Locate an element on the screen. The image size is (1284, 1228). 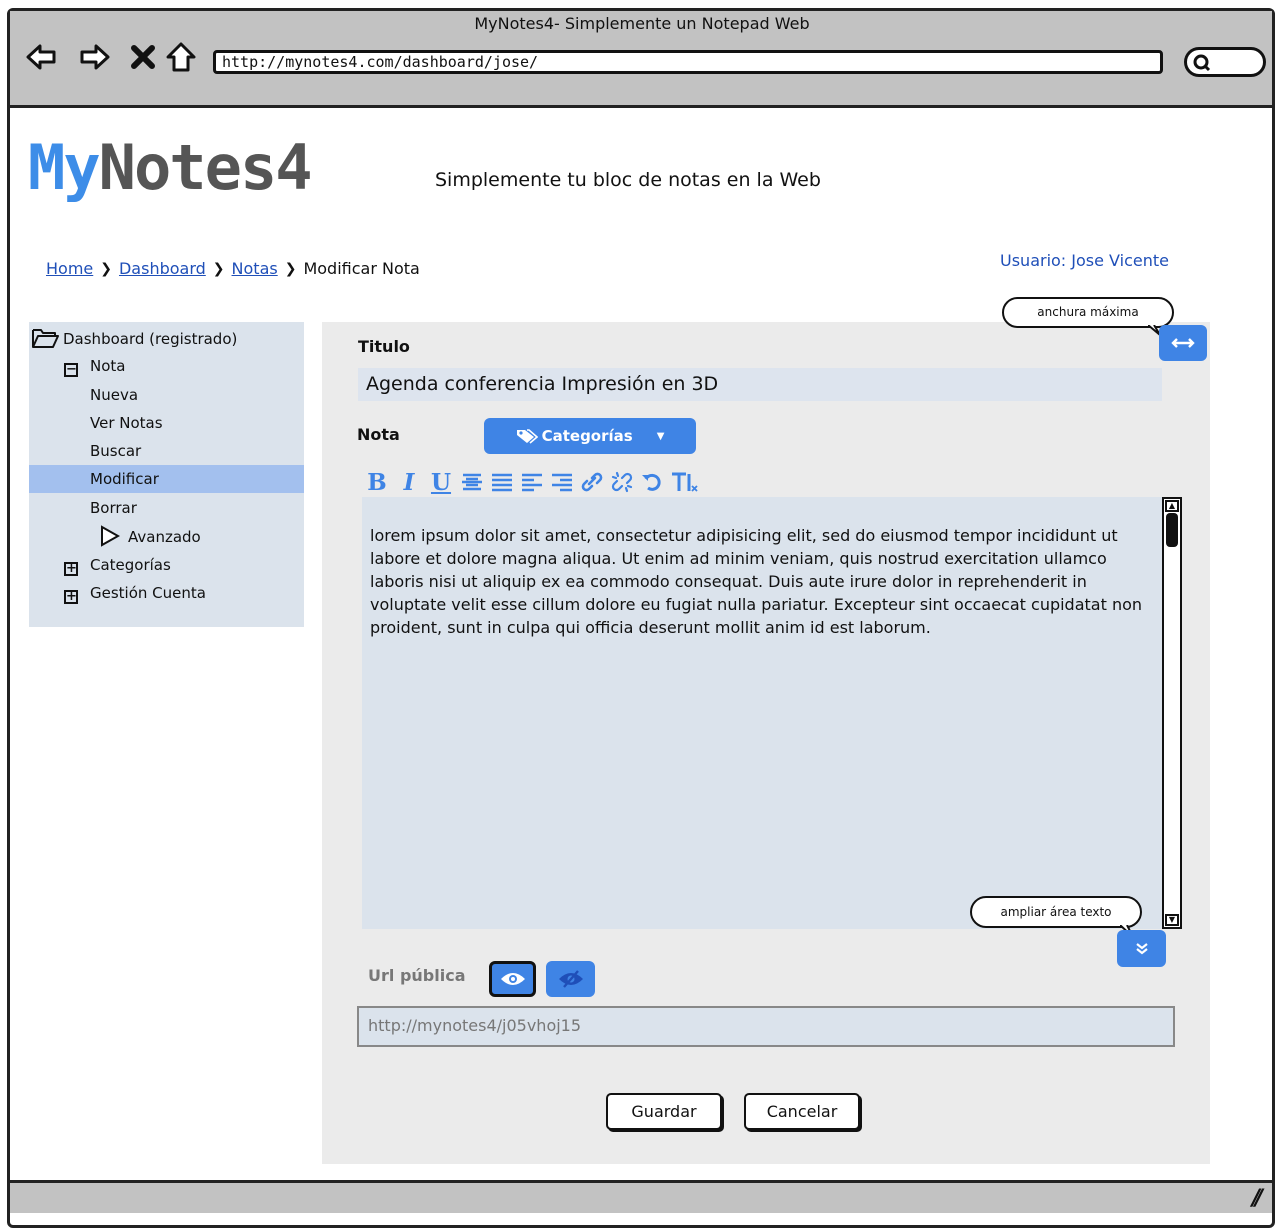
sidebar-item-buscar: Buscar is located at coordinates (115, 451).